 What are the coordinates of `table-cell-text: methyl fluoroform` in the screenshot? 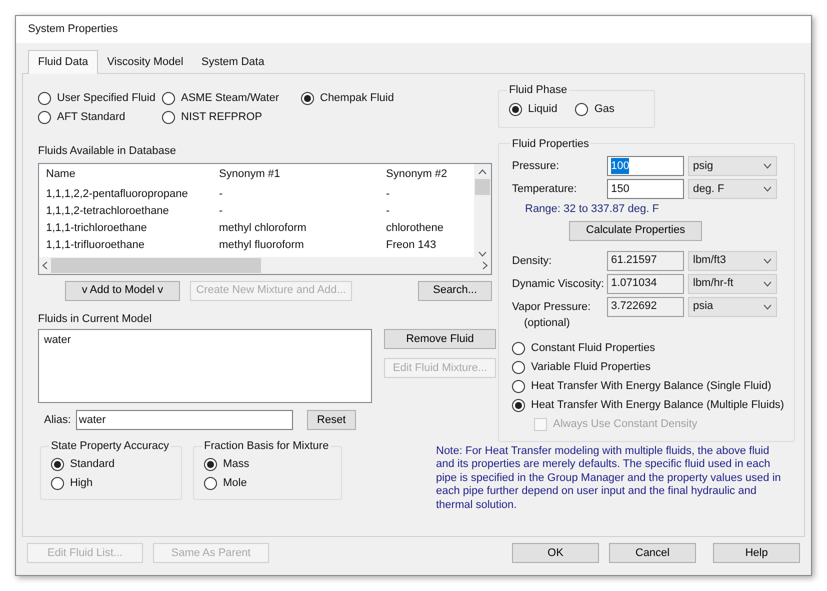 It's located at (262, 245).